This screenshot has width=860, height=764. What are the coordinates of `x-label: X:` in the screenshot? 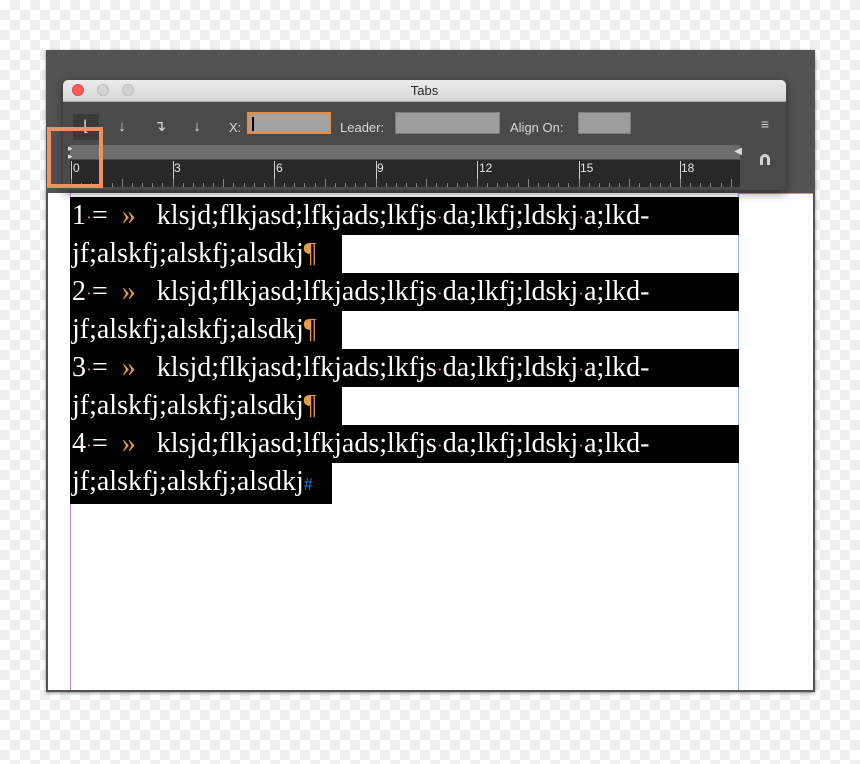 It's located at (235, 127).